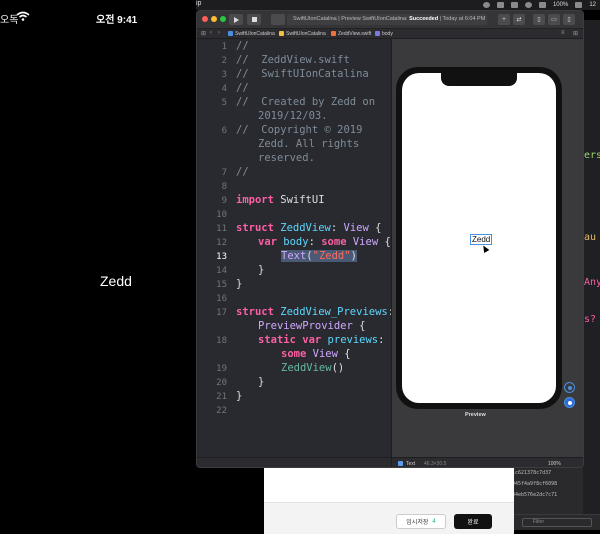 This screenshot has width=600, height=534. Describe the element at coordinates (302, 74) in the screenshot. I see `code-line: // SwiftUIonCatalina` at that location.